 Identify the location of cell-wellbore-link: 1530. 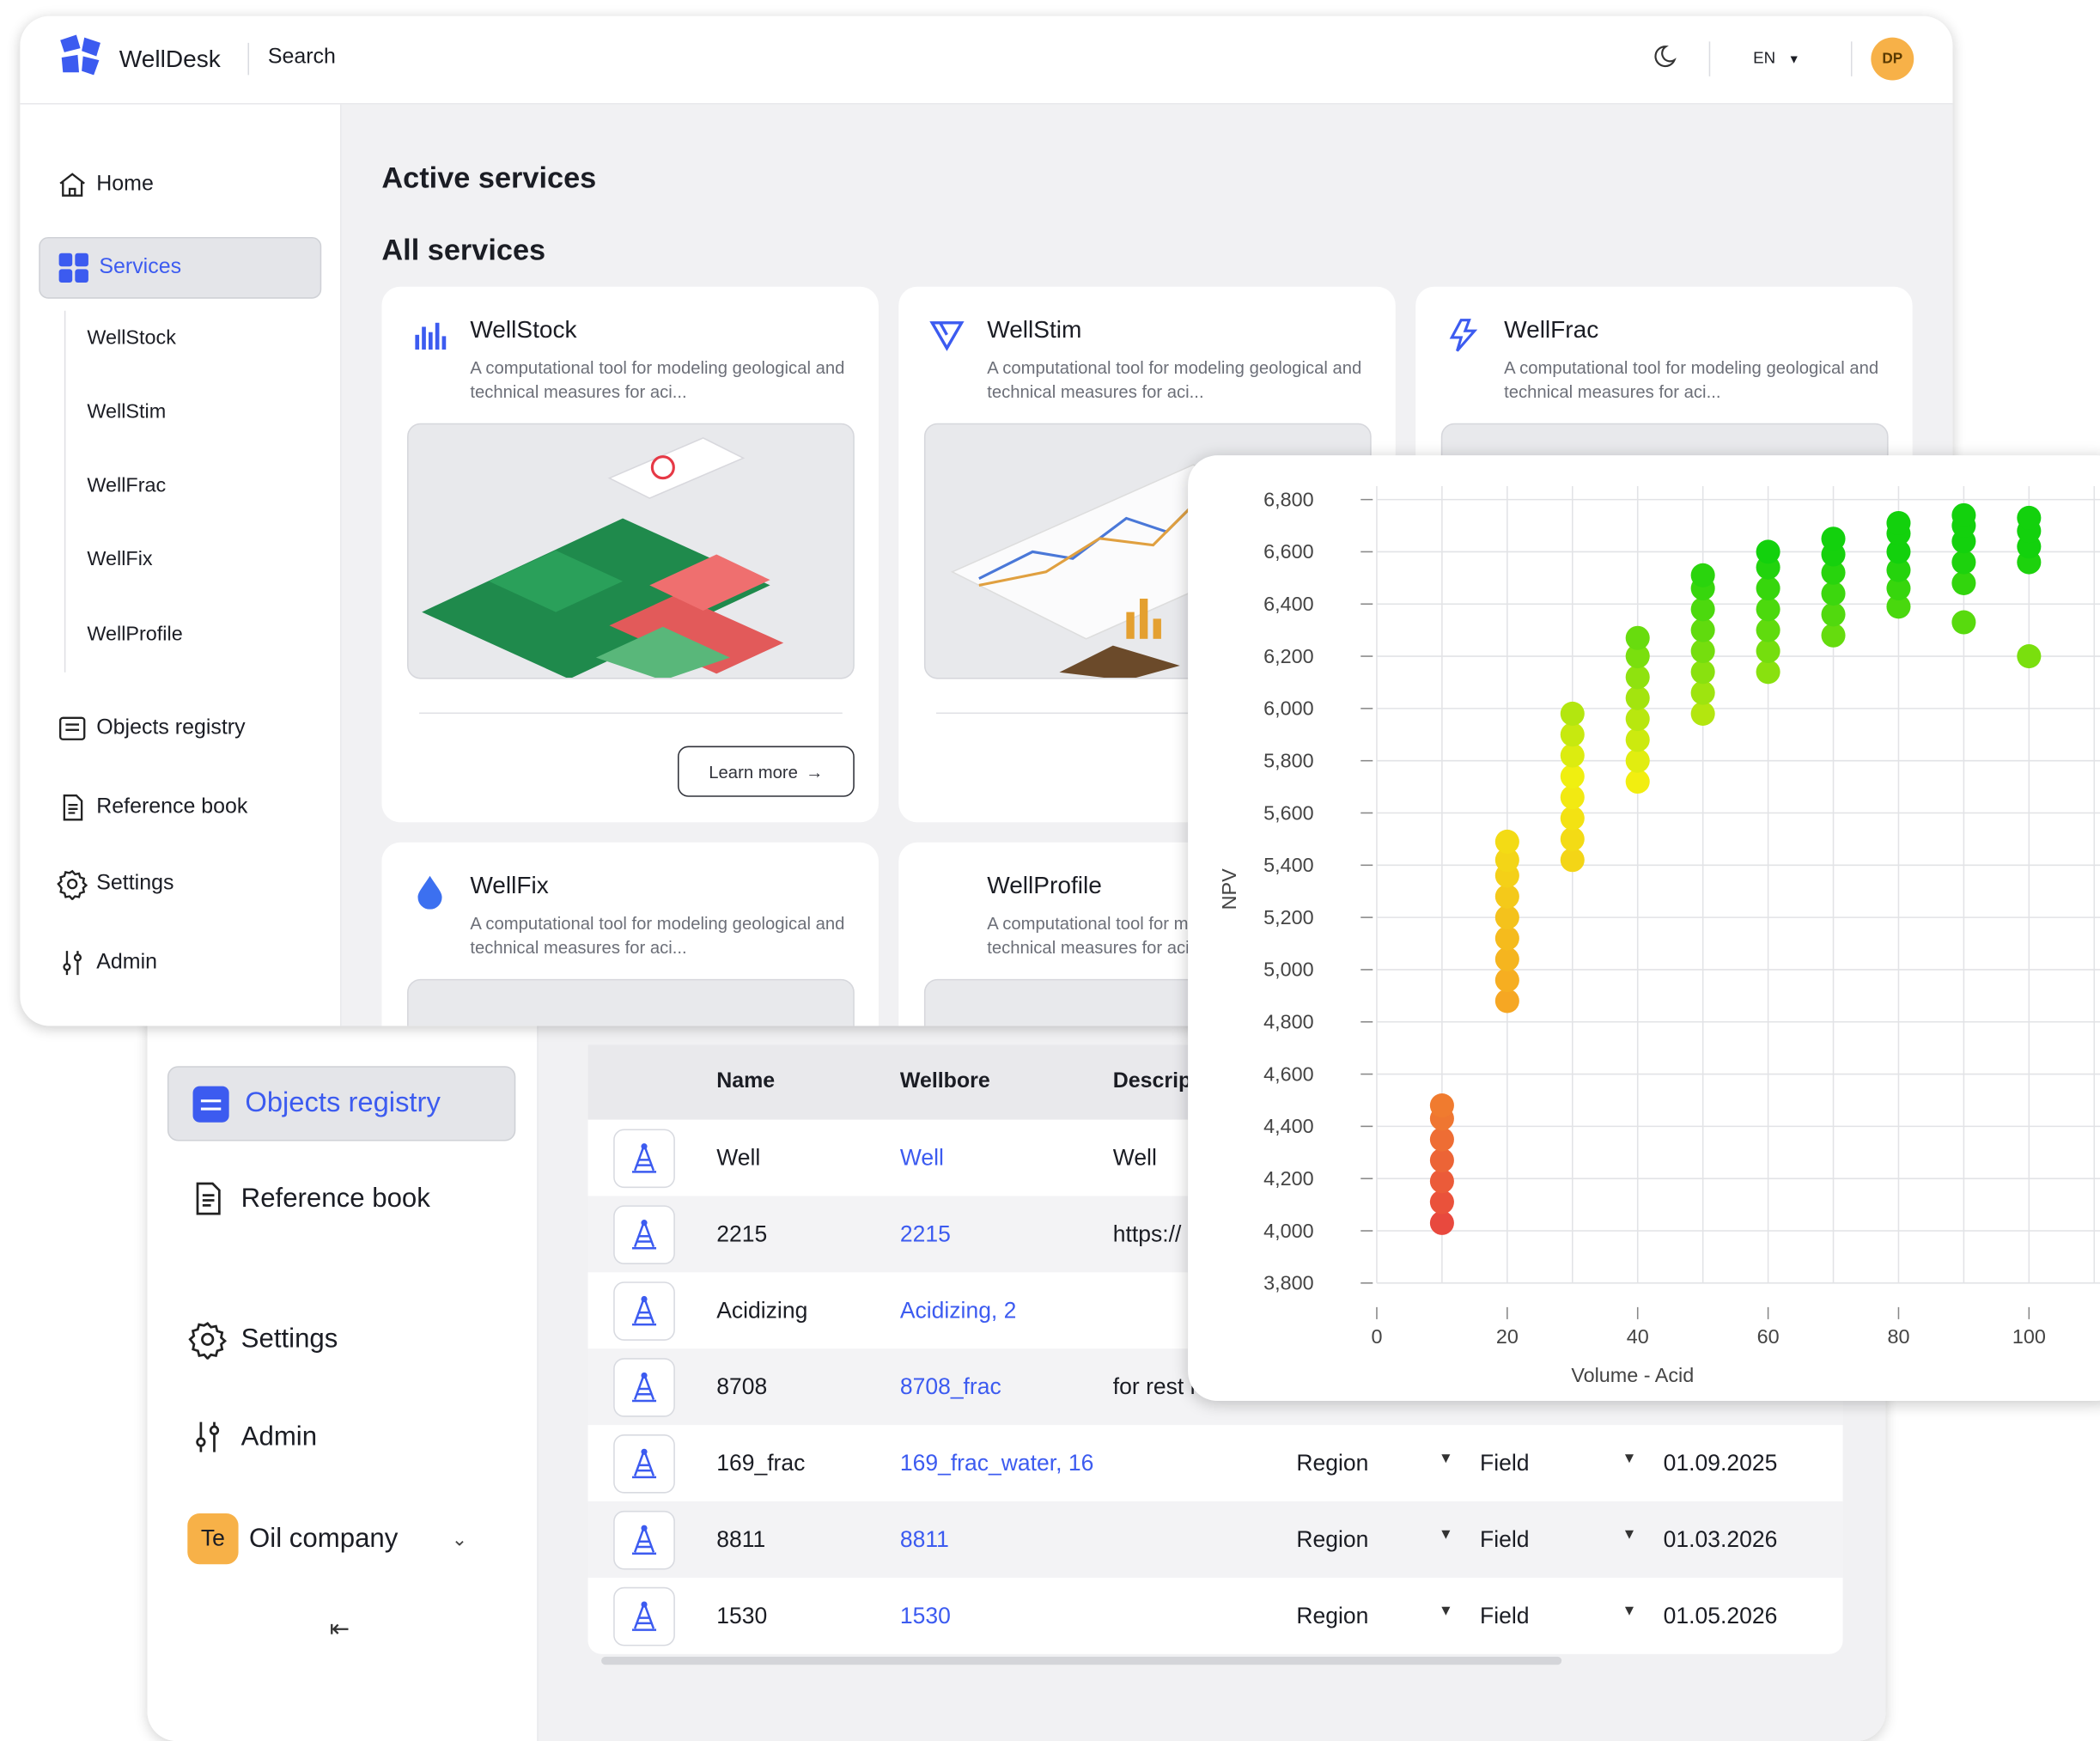
(1007, 1616).